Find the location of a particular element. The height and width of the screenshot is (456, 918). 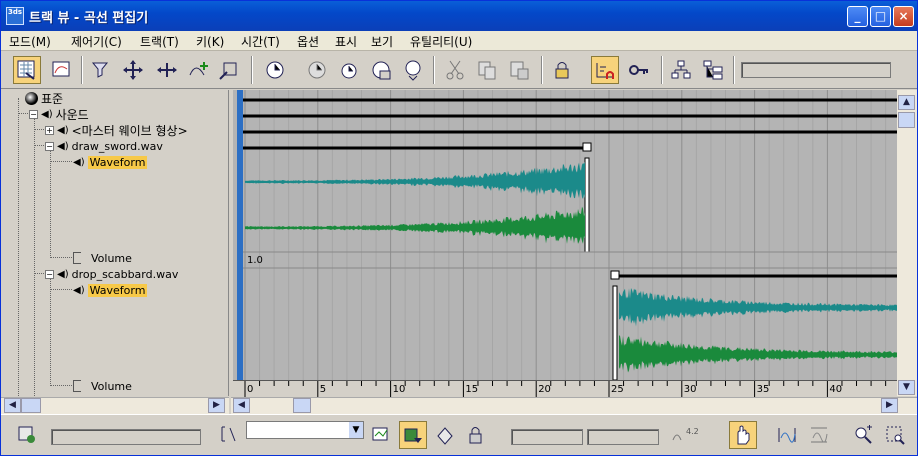

show-hierarchy-icon is located at coordinates (681, 70).